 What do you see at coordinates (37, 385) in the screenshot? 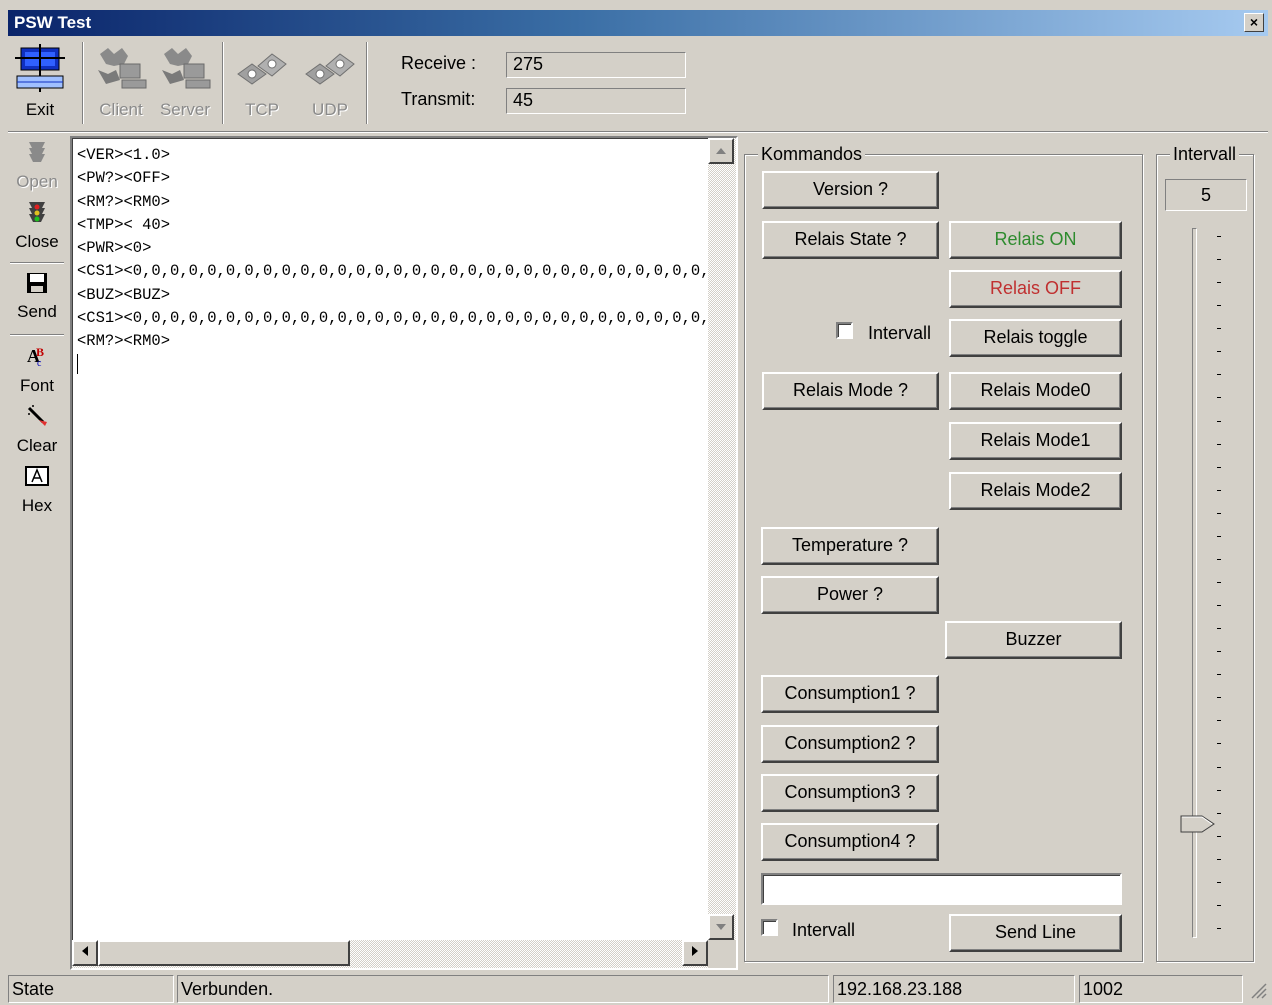
I see `font-label: Font` at bounding box center [37, 385].